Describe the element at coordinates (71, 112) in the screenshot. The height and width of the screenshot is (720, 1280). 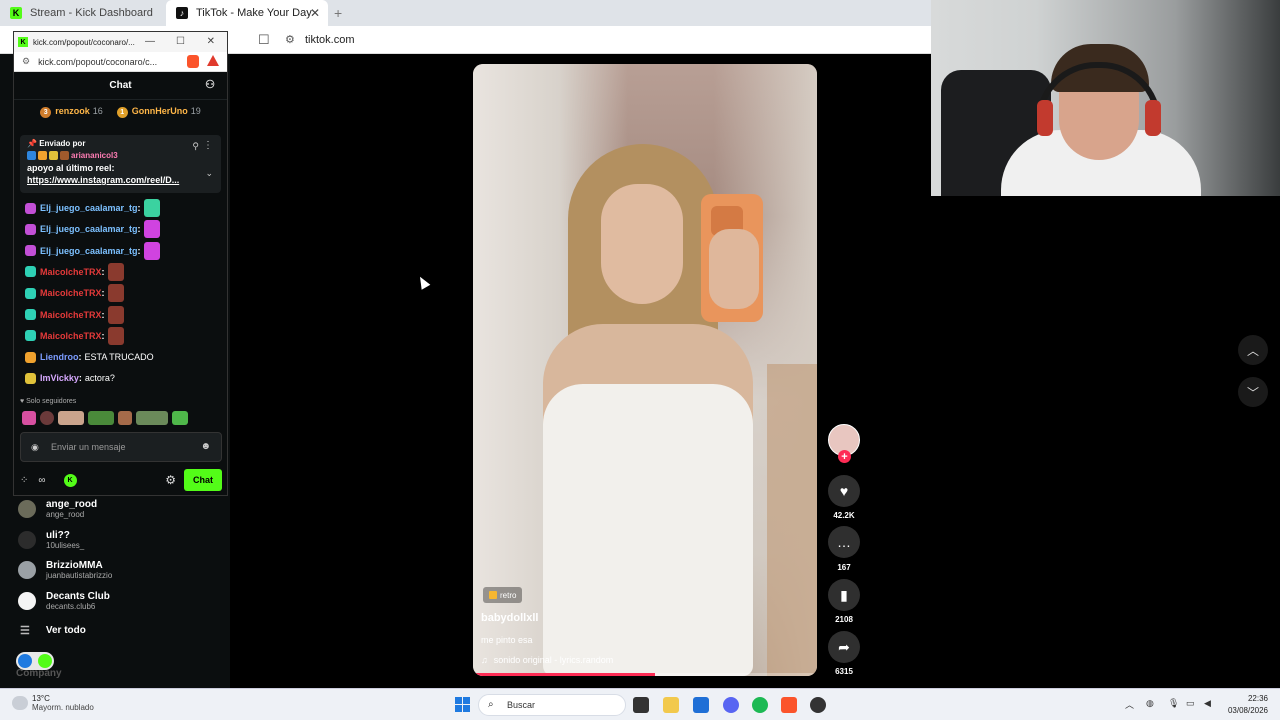
I see `leader-item: 3 renzook 16` at that location.